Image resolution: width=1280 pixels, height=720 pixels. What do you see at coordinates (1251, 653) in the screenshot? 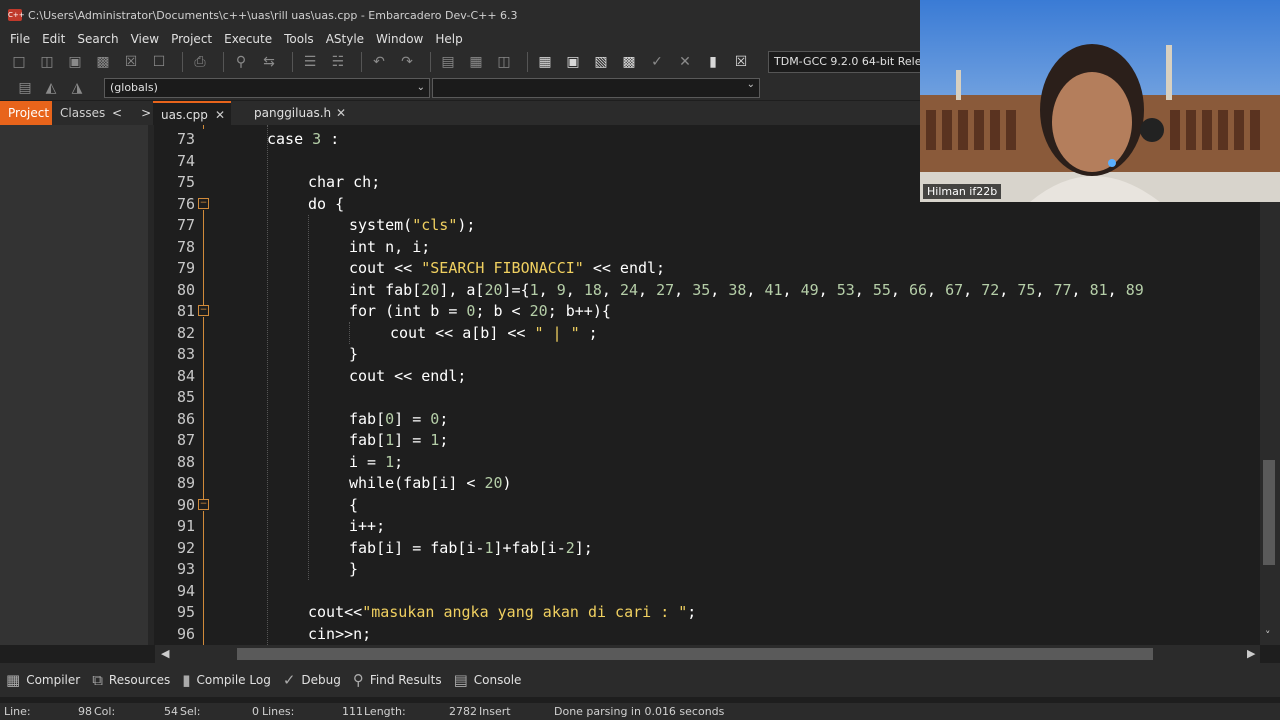
I see `scroll-right-icon: ▶` at bounding box center [1251, 653].